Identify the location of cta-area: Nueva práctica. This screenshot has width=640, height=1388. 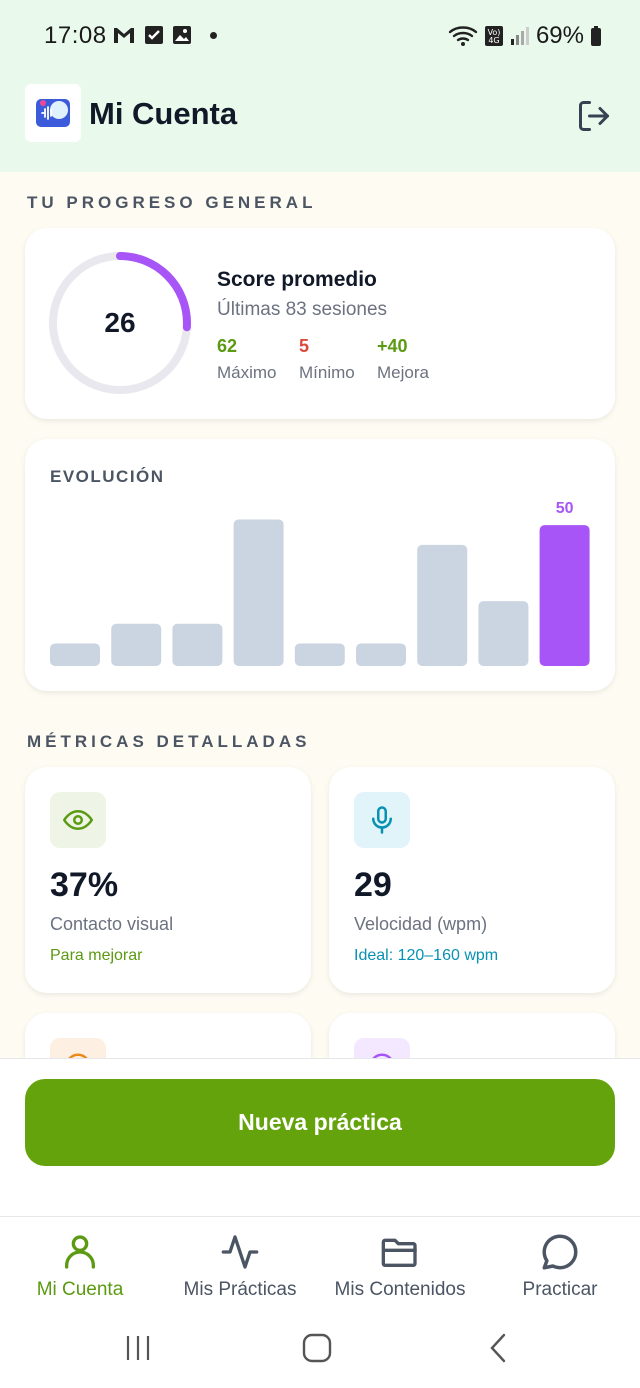
(320, 1137).